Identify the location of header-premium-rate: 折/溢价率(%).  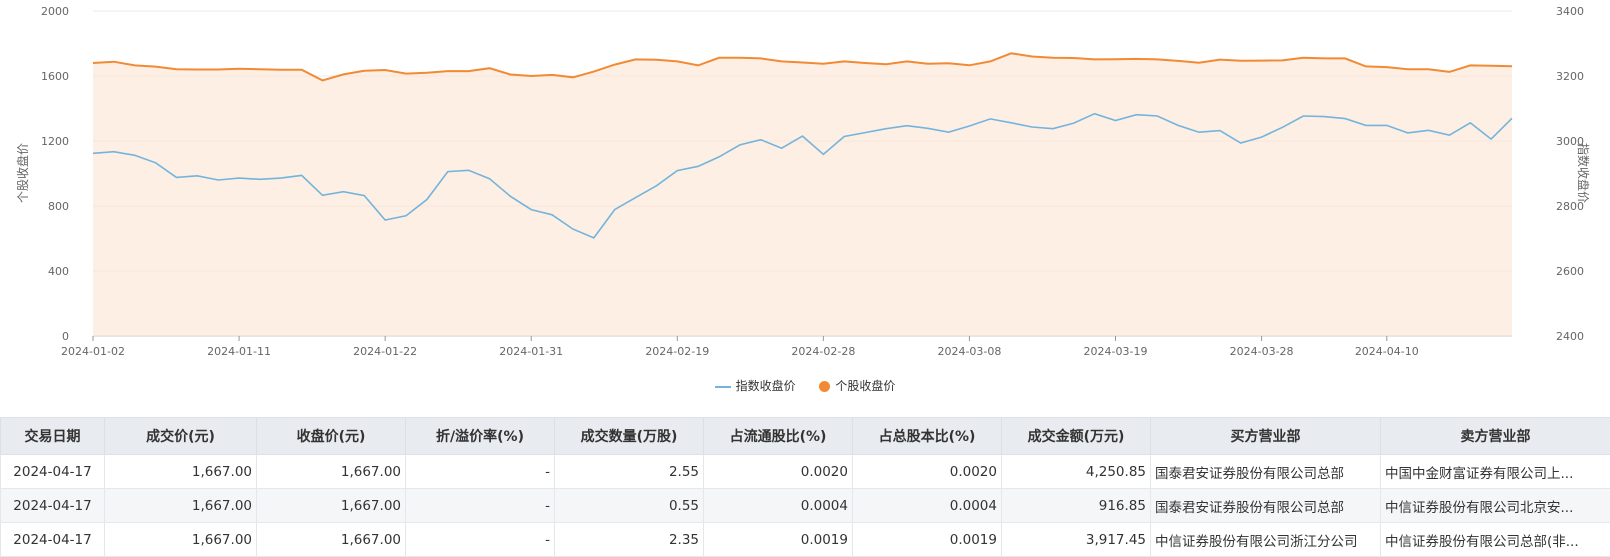
(480, 436).